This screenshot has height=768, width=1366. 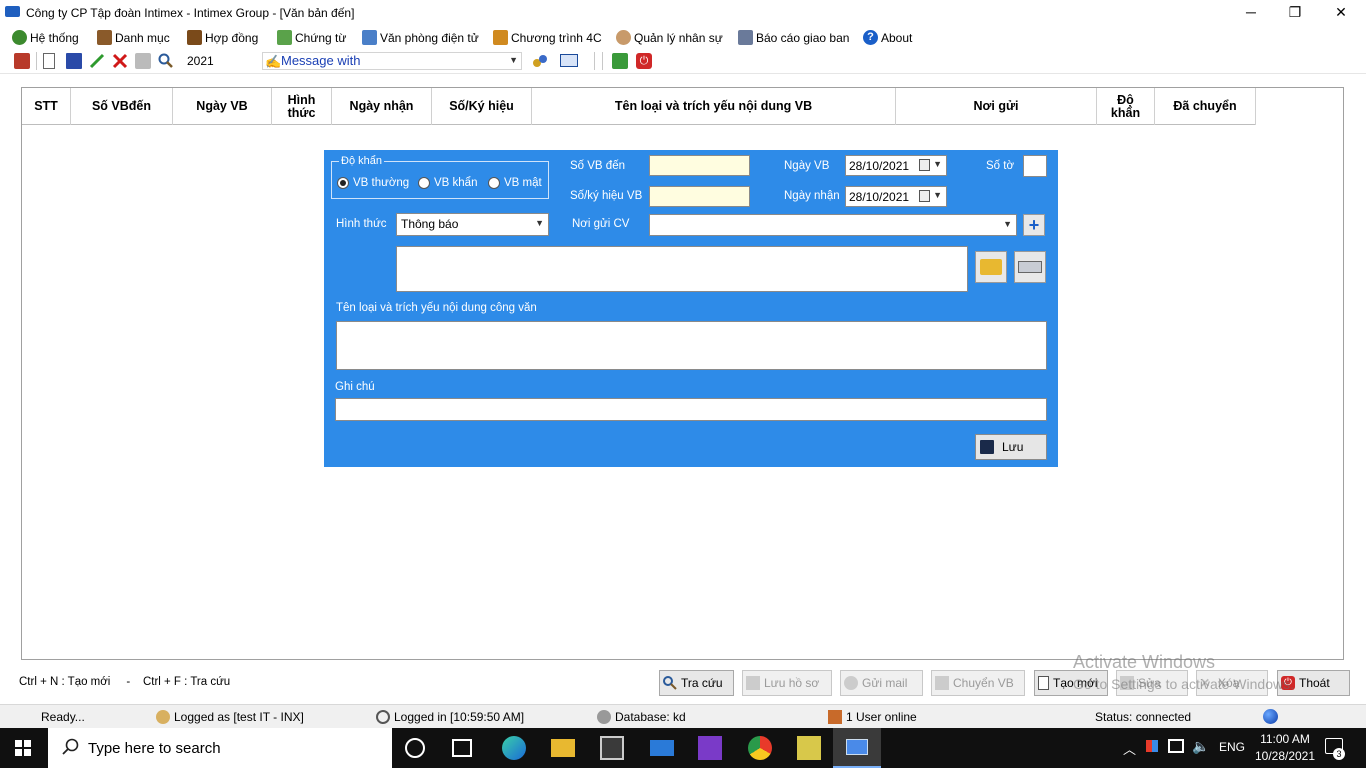 I want to click on help-icon: ?, so click(x=870, y=37).